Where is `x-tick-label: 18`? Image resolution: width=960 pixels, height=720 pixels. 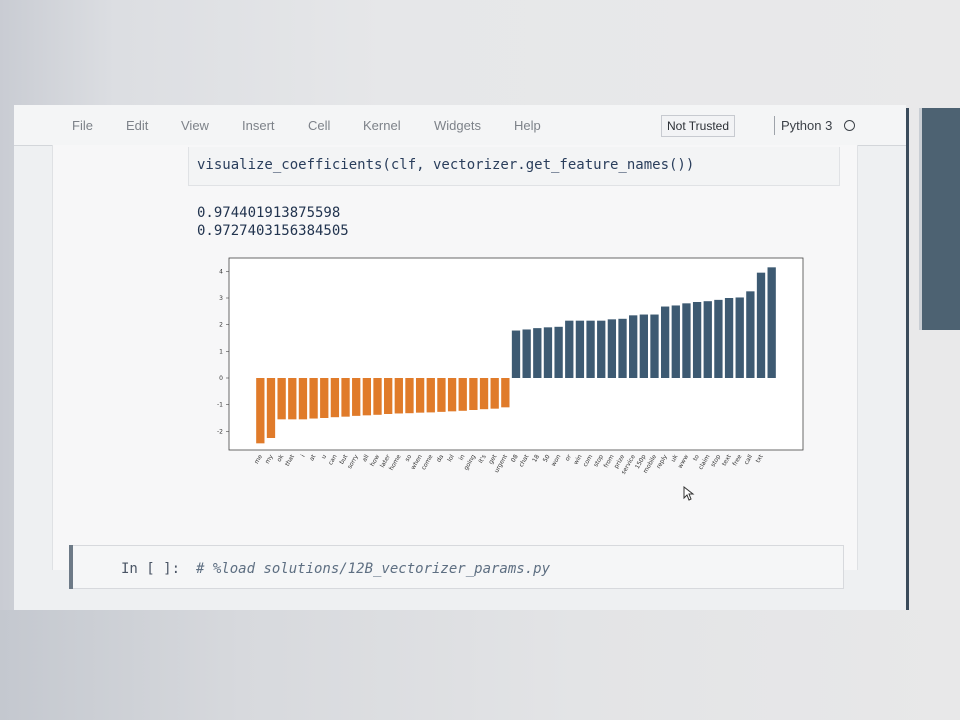
x-tick-label: 18 is located at coordinates (536, 458).